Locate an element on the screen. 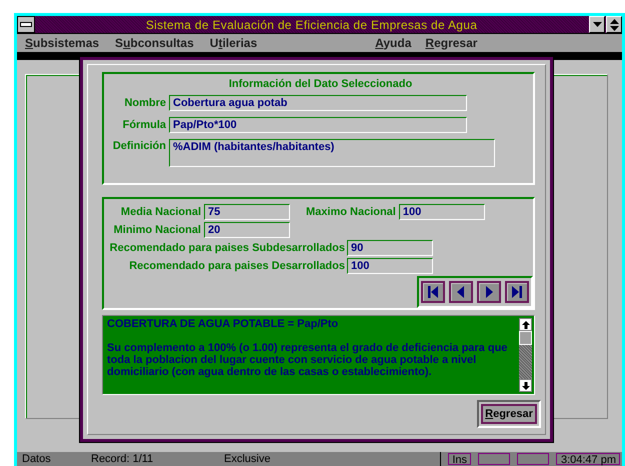 This screenshot has width=625, height=466. last-record-button is located at coordinates (517, 292).